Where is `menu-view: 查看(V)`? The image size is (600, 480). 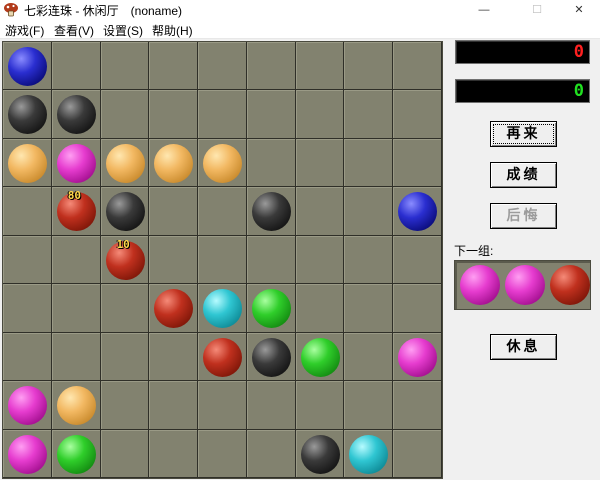
menu-view: 查看(V) is located at coordinates (74, 30).